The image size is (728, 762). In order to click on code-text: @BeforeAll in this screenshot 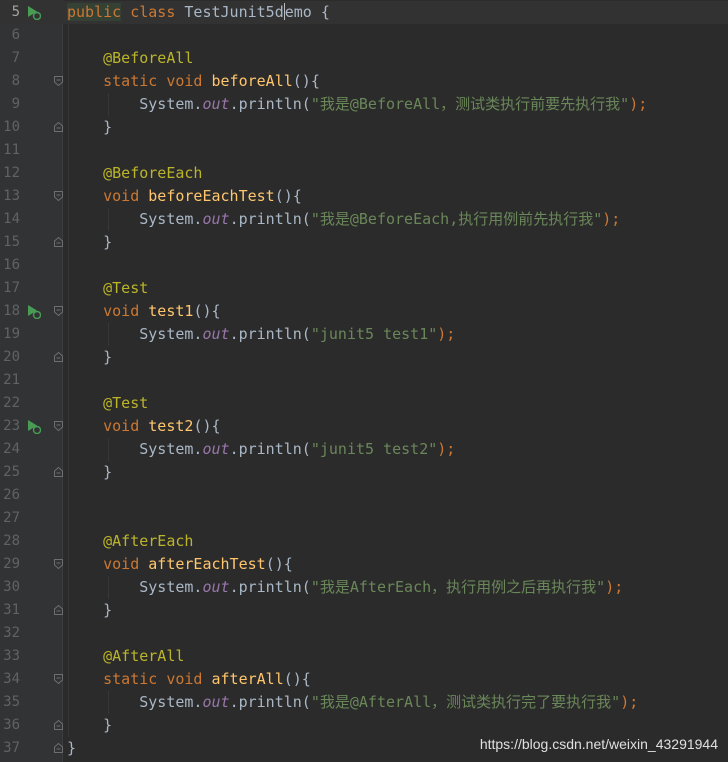, I will do `click(130, 58)`.